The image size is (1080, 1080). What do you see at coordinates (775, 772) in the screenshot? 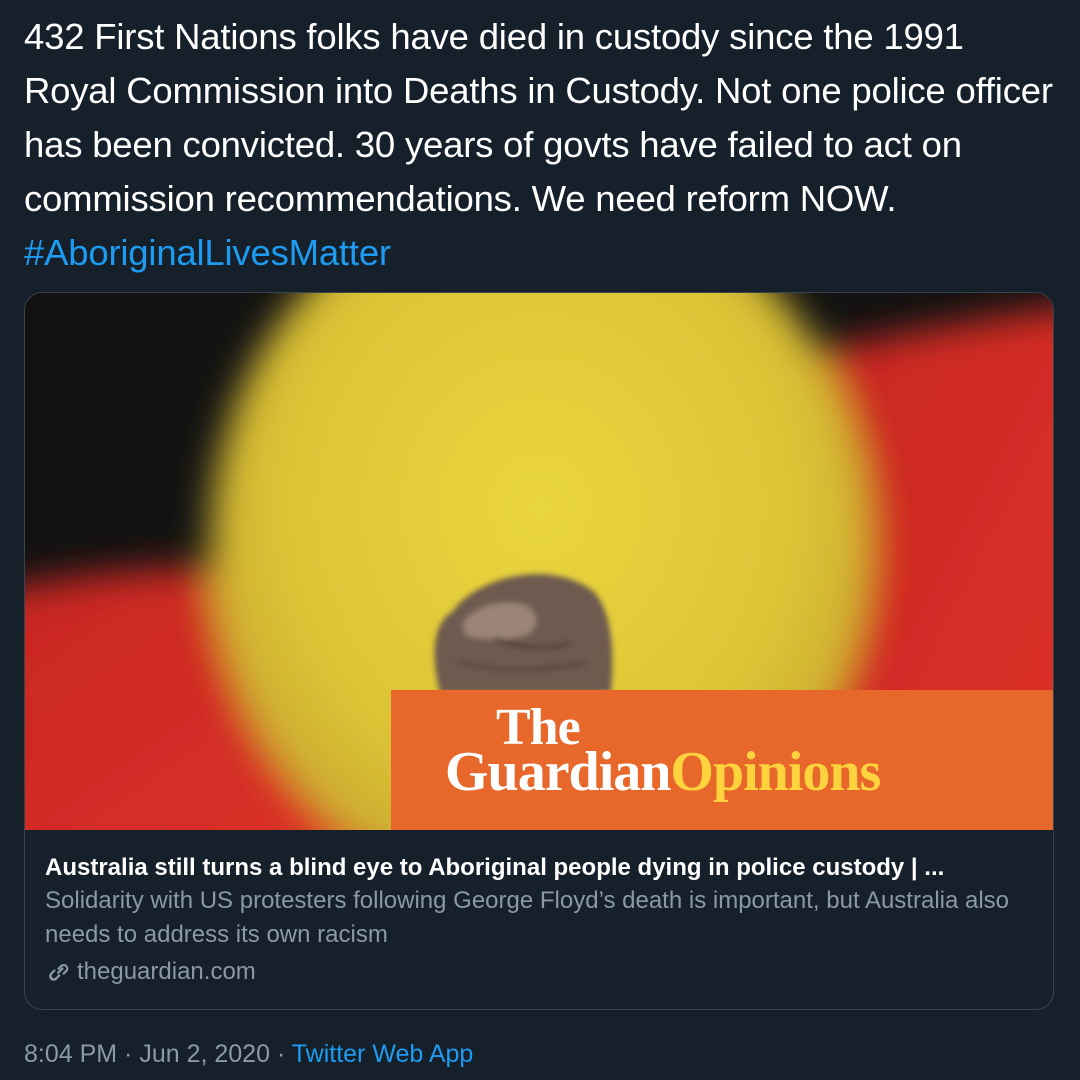
I see `brand-opinions: Opinions` at bounding box center [775, 772].